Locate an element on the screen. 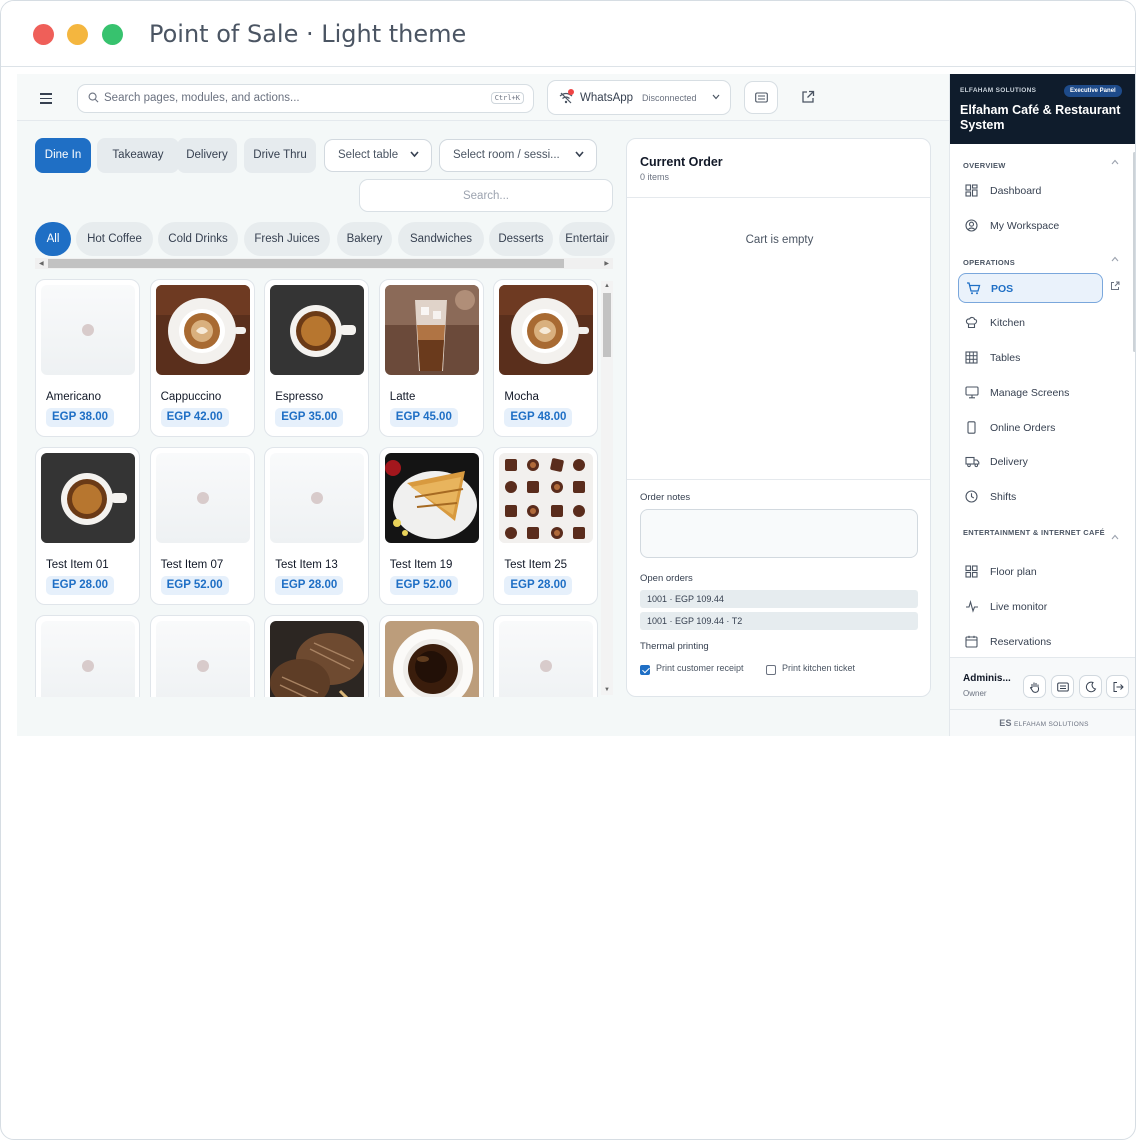  category-chip: Sandwiches is located at coordinates (441, 239).